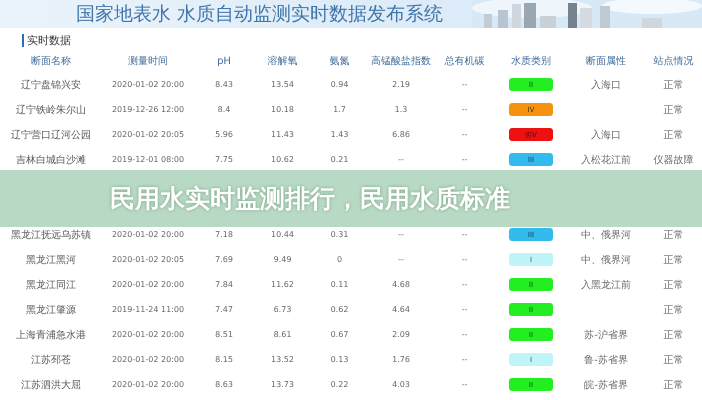 This screenshot has width=702, height=400. Describe the element at coordinates (260, 14) in the screenshot. I see `site-title: 国家地表水 水质自动监测实时数据发布系统` at that location.